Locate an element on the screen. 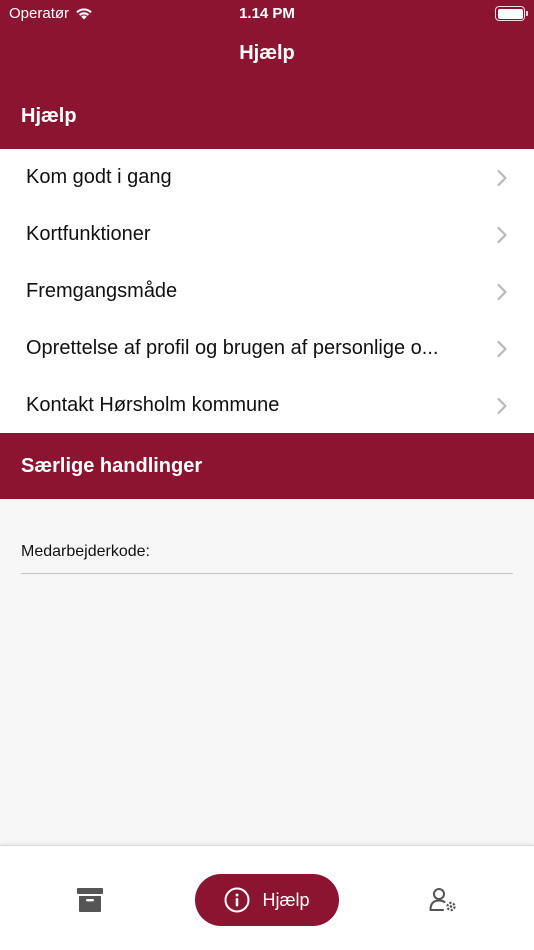  archive-icon is located at coordinates (90, 900).